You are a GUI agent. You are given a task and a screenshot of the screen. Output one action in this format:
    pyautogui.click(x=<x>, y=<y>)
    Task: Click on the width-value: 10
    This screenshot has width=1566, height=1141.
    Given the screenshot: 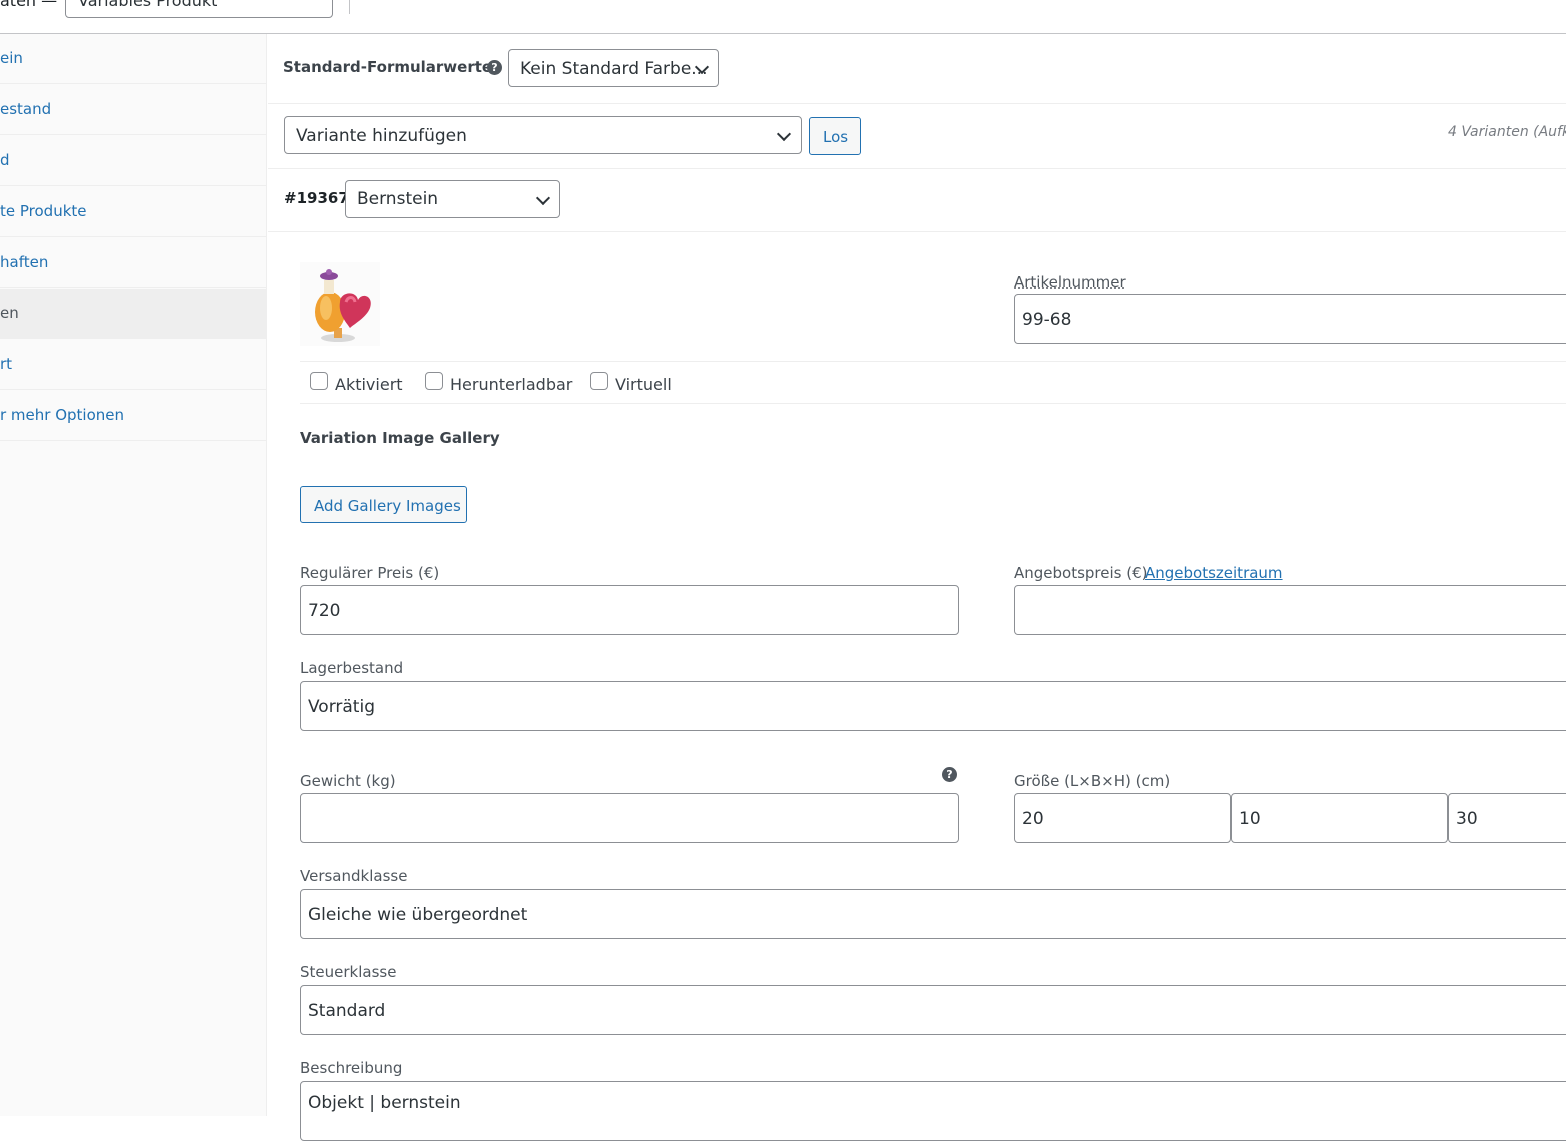 What is the action you would take?
    pyautogui.click(x=1250, y=819)
    